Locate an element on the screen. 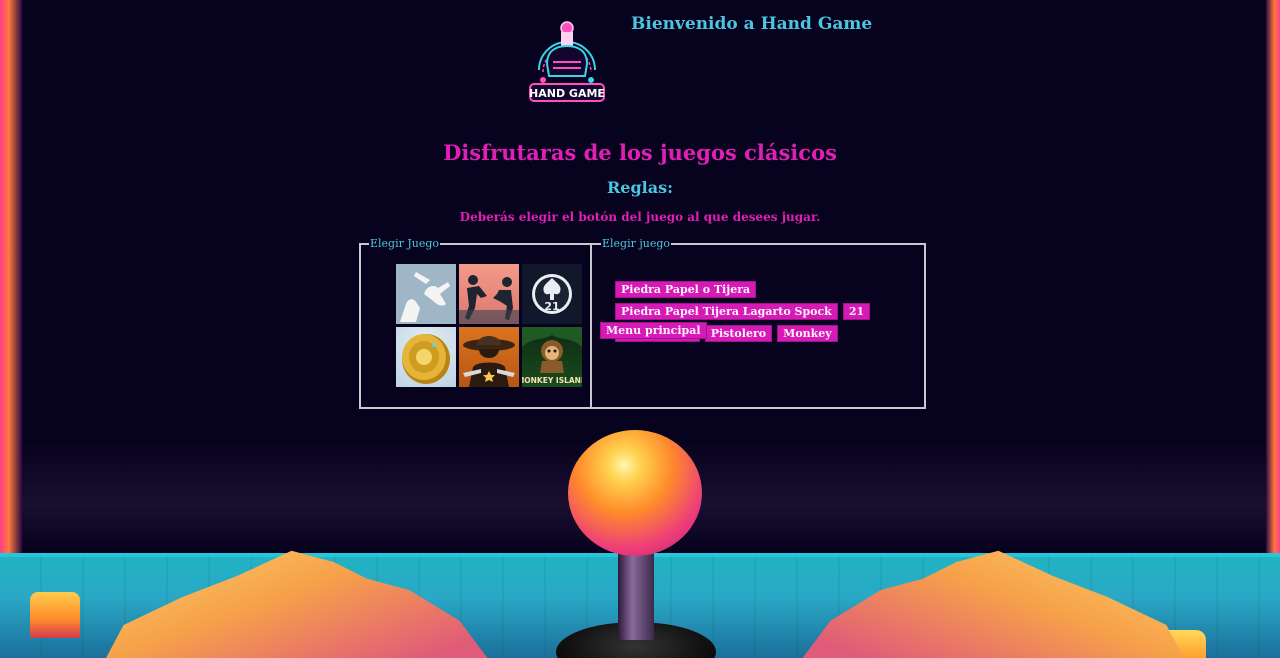 The width and height of the screenshot is (1280, 658). panel-legend: Elegir juego is located at coordinates (636, 244).